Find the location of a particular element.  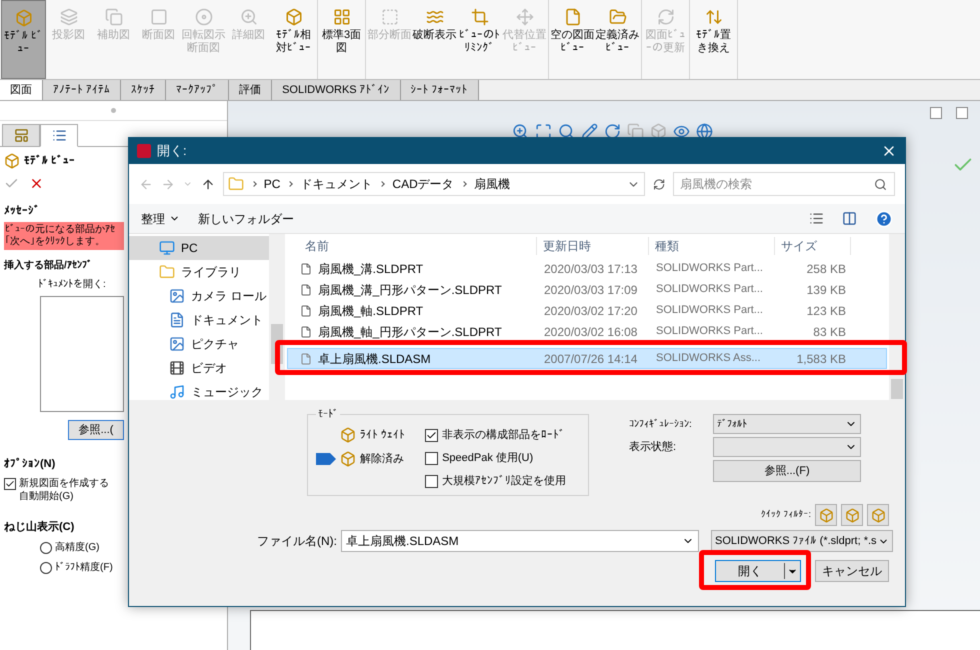

picture-icon is located at coordinates (177, 344).